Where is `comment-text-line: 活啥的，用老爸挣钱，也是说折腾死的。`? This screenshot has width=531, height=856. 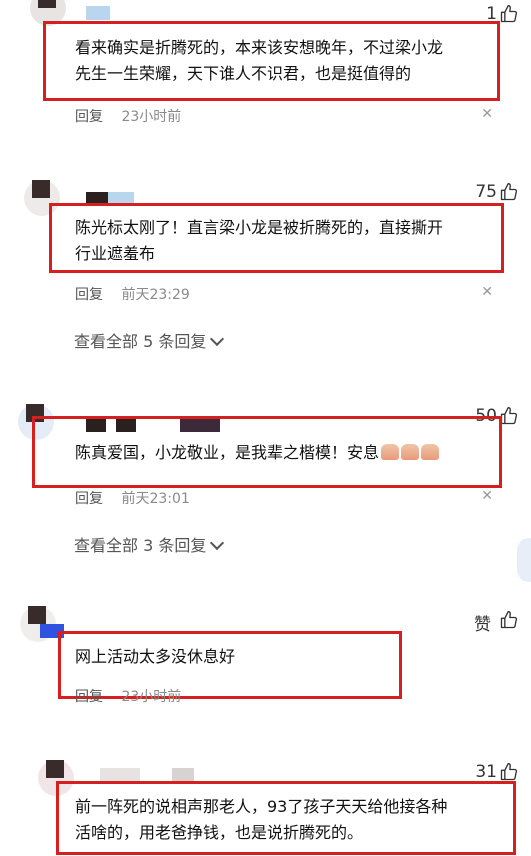
comment-text-line: 活啥的，用老爸挣钱，也是说折腾死的。 is located at coordinates (219, 832).